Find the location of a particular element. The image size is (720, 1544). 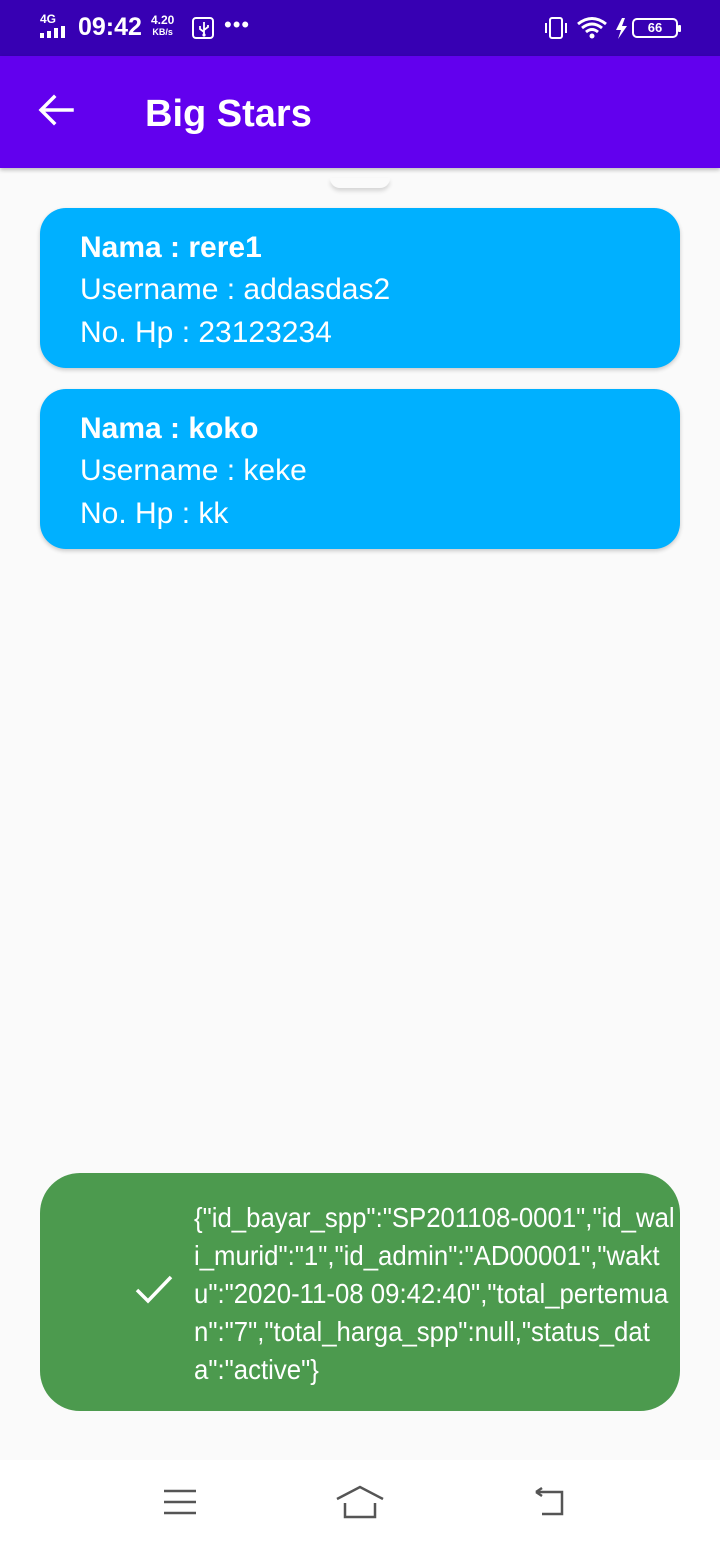

vibrate-icon is located at coordinates (556, 28).